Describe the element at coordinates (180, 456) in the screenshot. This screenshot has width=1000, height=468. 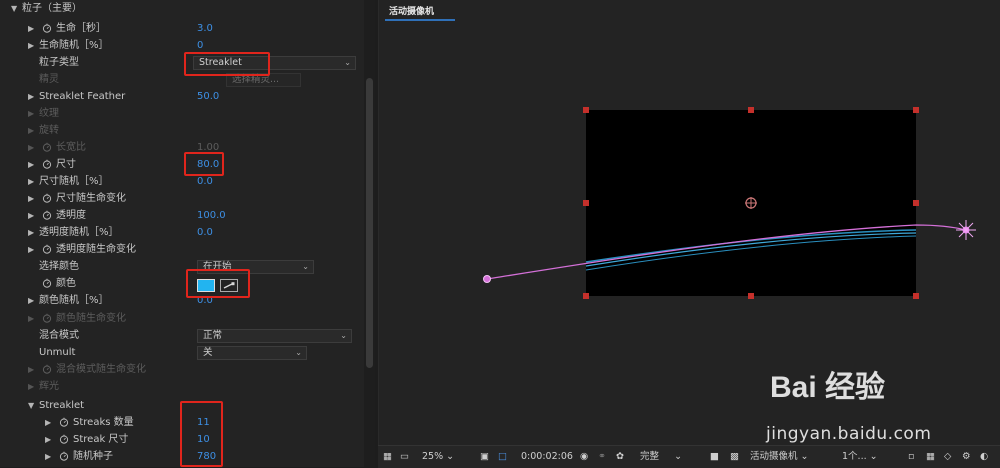
I see `property-row: ▶ 随机种子 780` at that location.